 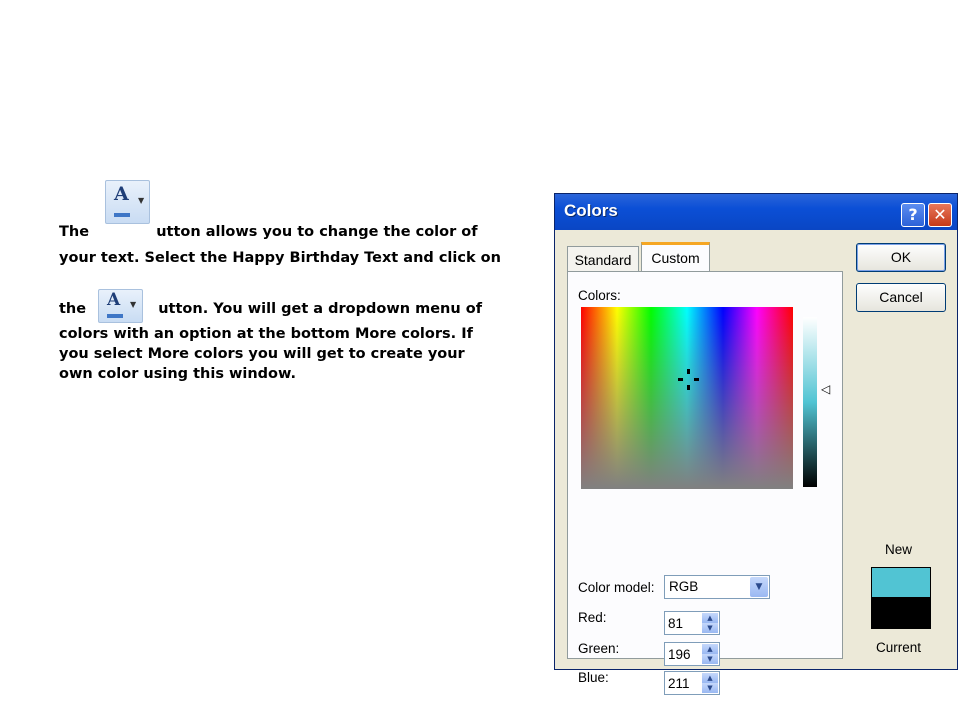 I want to click on dialog-title: Colors, so click(x=591, y=210).